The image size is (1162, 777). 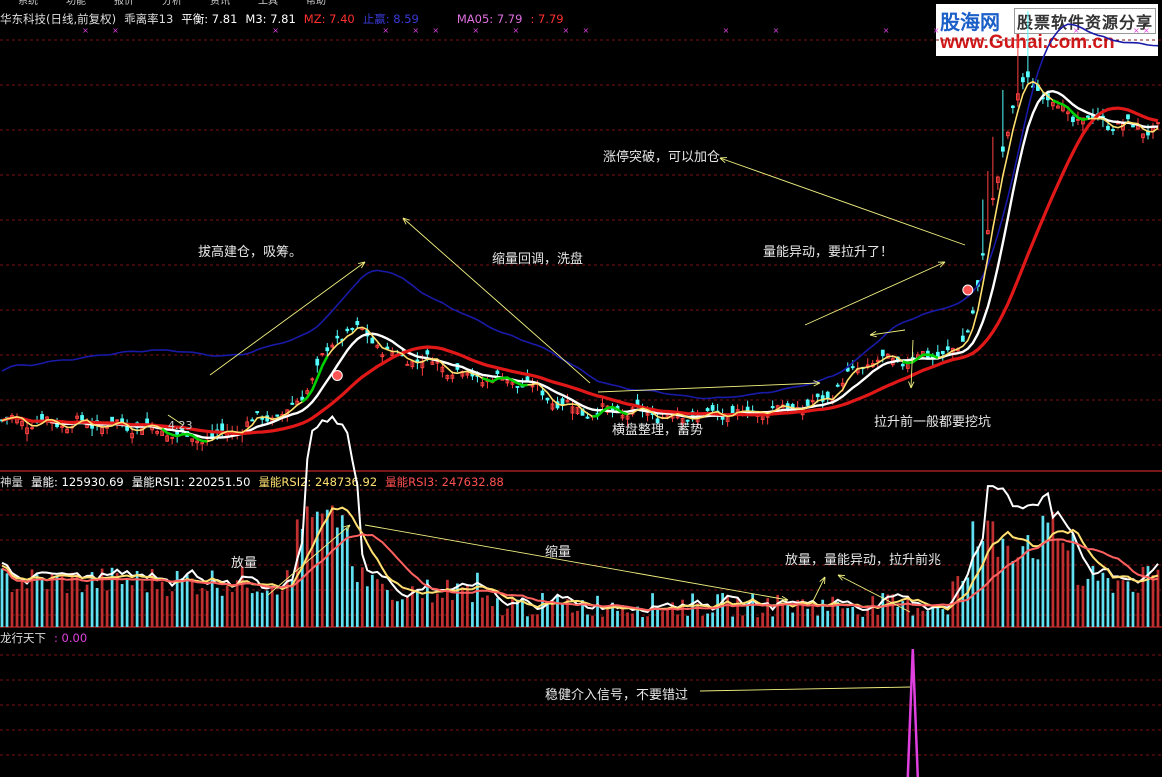 I want to click on annotation-volume-anomaly: 量能异动，要拉升了！, so click(x=828, y=252).